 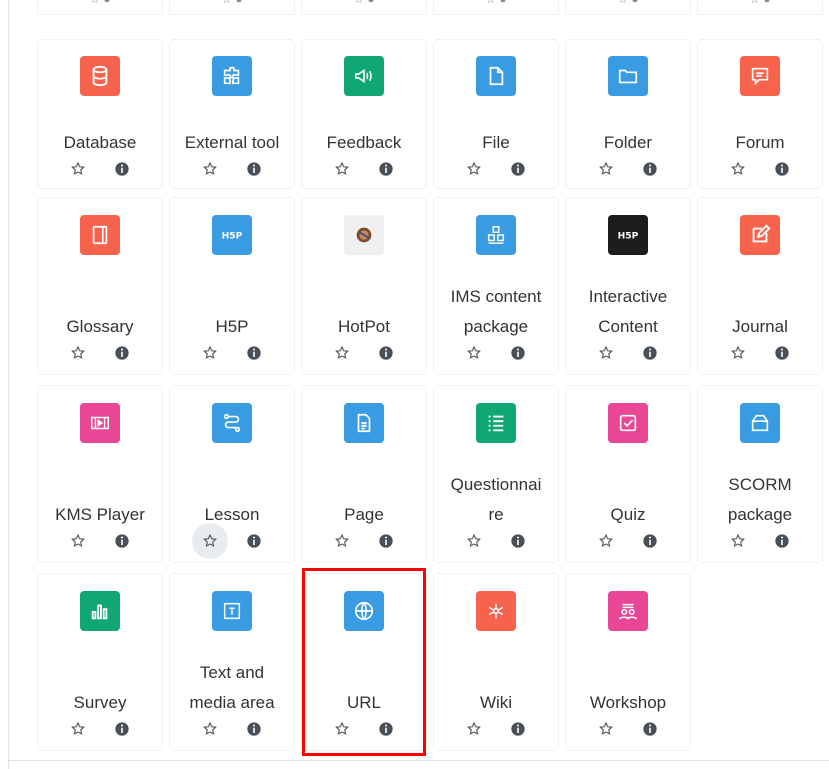 I want to click on folder-icon, so click(x=628, y=76).